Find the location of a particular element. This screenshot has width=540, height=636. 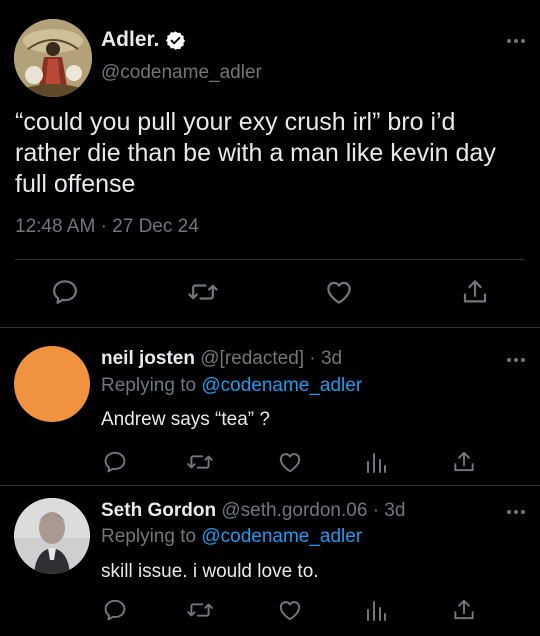

tweet-timestamp: 12:48 AM · 27 Dec 24 is located at coordinates (107, 227).